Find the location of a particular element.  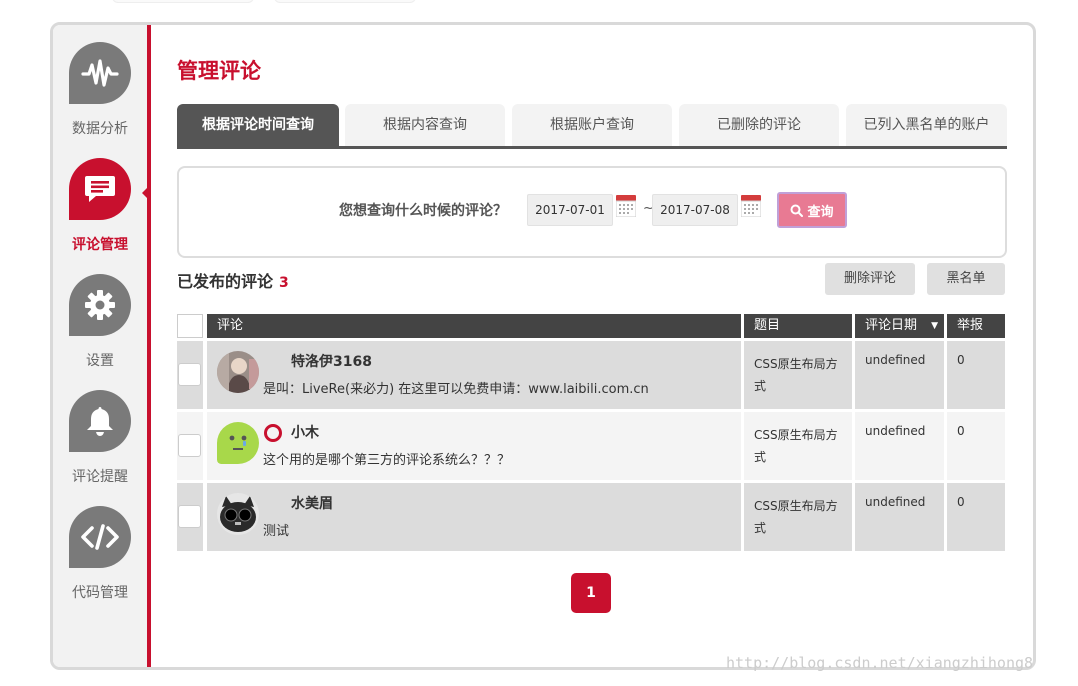

sidebar-item-label: 评论管理 is located at coordinates (100, 245).